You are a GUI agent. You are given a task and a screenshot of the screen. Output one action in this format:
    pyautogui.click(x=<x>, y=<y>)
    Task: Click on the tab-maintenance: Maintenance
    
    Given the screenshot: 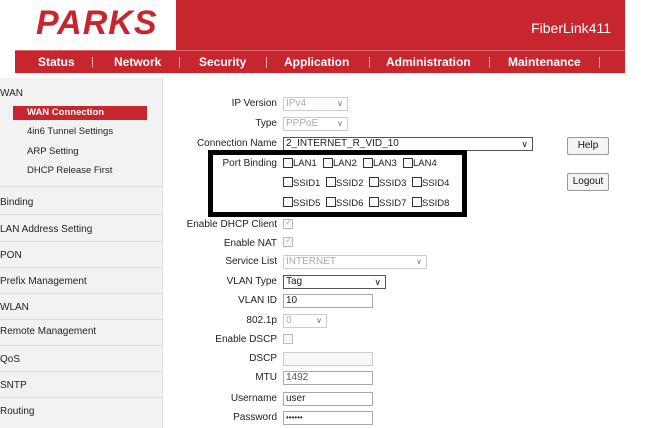 What is the action you would take?
    pyautogui.click(x=544, y=62)
    